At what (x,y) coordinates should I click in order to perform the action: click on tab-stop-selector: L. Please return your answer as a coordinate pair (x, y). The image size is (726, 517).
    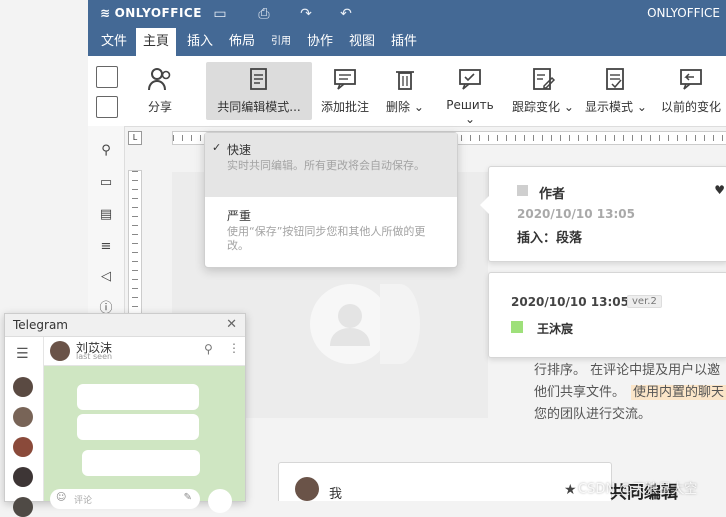
    Looking at the image, I should click on (135, 138).